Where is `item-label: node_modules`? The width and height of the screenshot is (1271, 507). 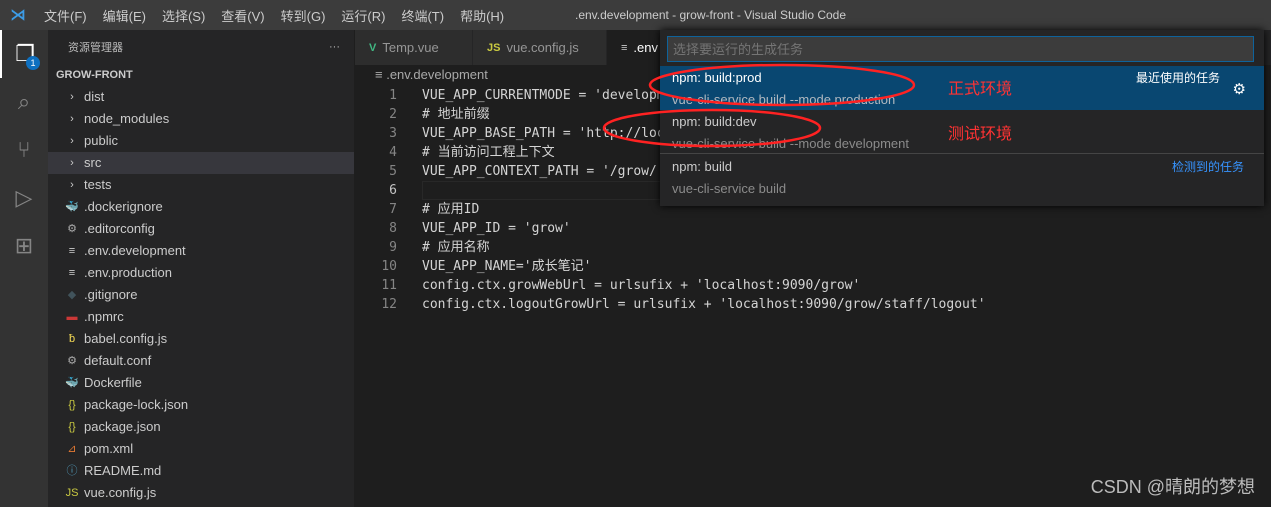
item-label: node_modules is located at coordinates (127, 118).